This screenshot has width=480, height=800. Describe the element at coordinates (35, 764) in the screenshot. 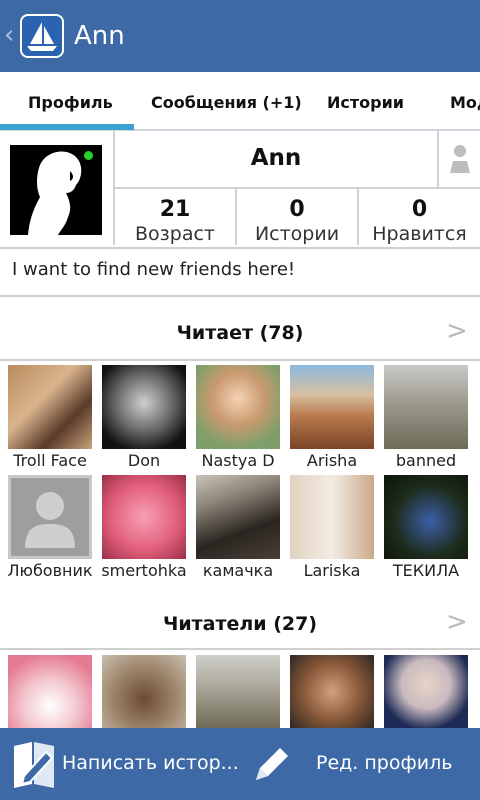

I see `write-story-icon` at that location.